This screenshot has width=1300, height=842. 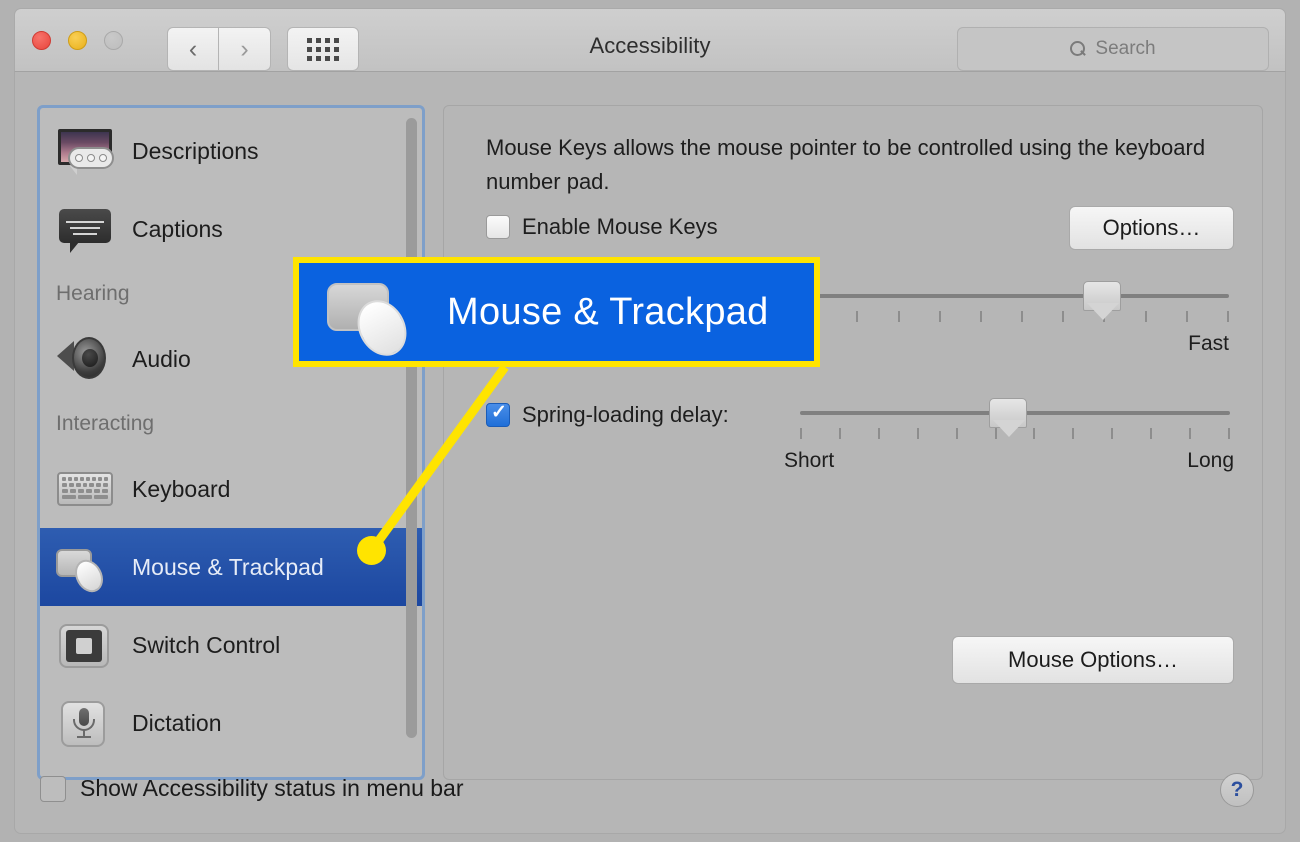 What do you see at coordinates (105, 423) in the screenshot?
I see `sidebar-group-interacting: Interacting` at bounding box center [105, 423].